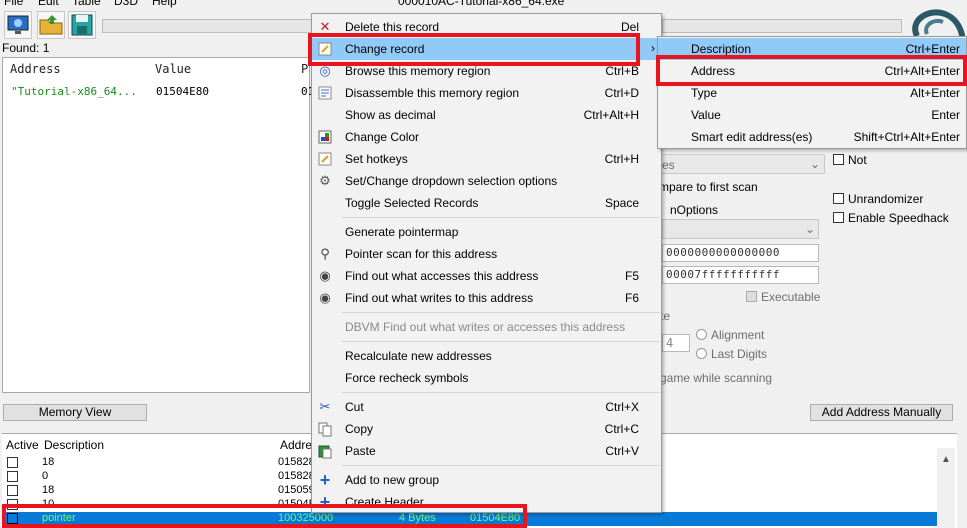  What do you see at coordinates (325, 159) in the screenshot?
I see `hotkey-icon` at bounding box center [325, 159].